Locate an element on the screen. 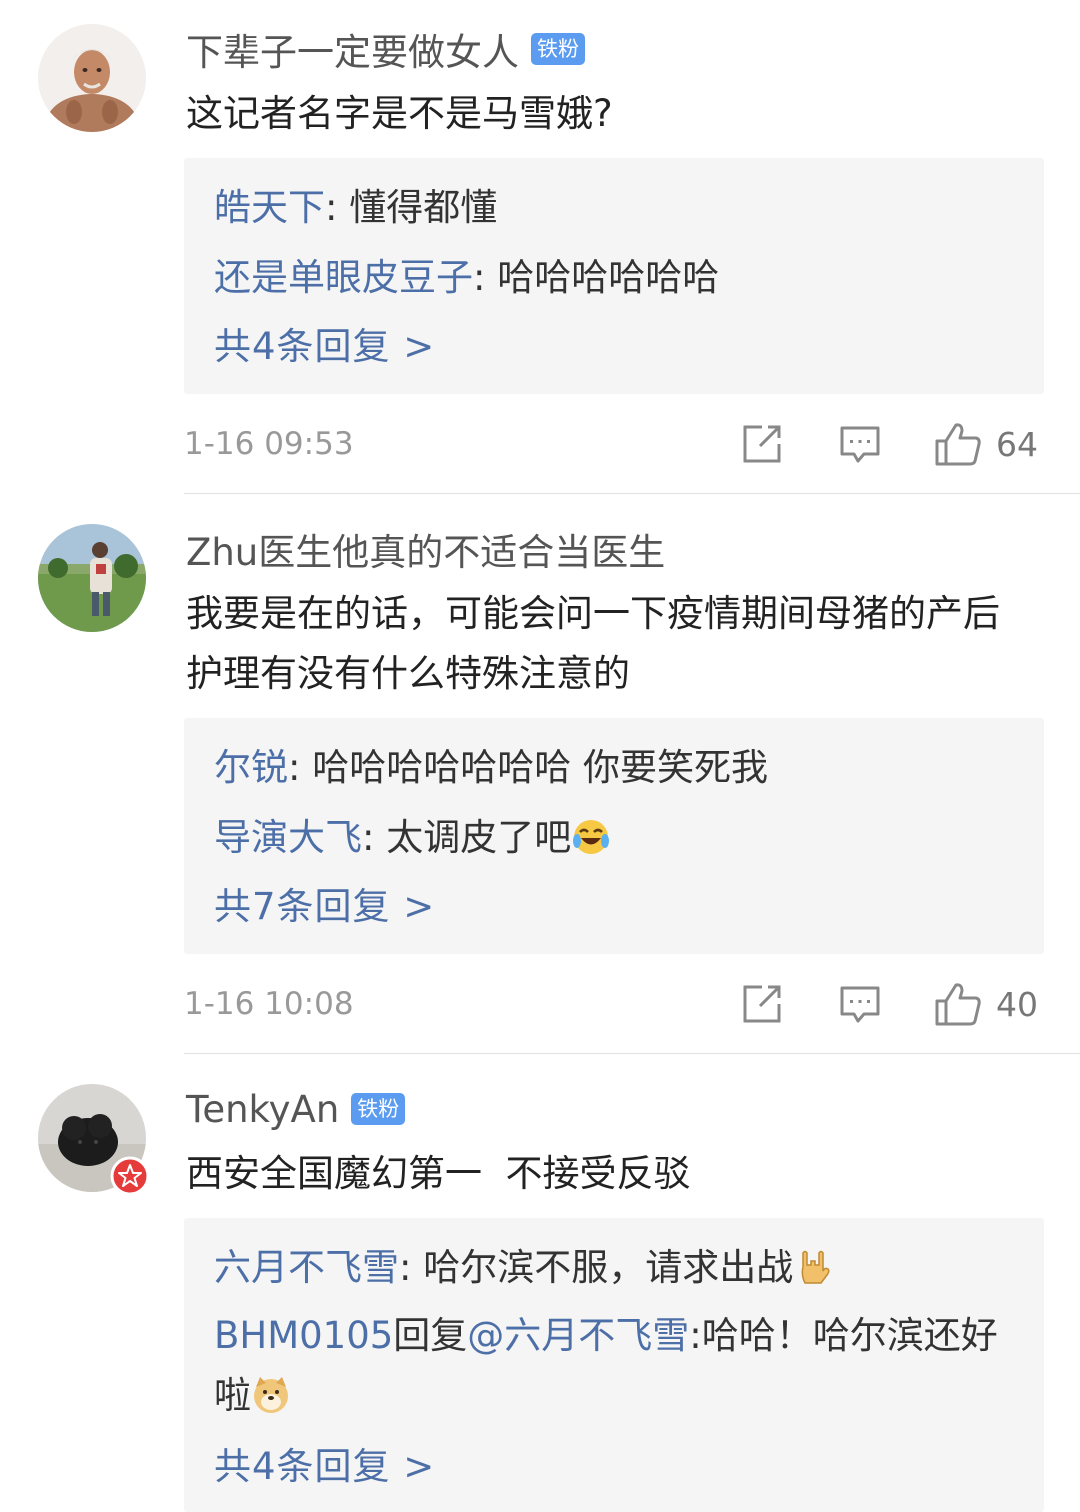 The image size is (1080, 1512). reply-mention: @六月不飞雪 is located at coordinates (578, 1335).